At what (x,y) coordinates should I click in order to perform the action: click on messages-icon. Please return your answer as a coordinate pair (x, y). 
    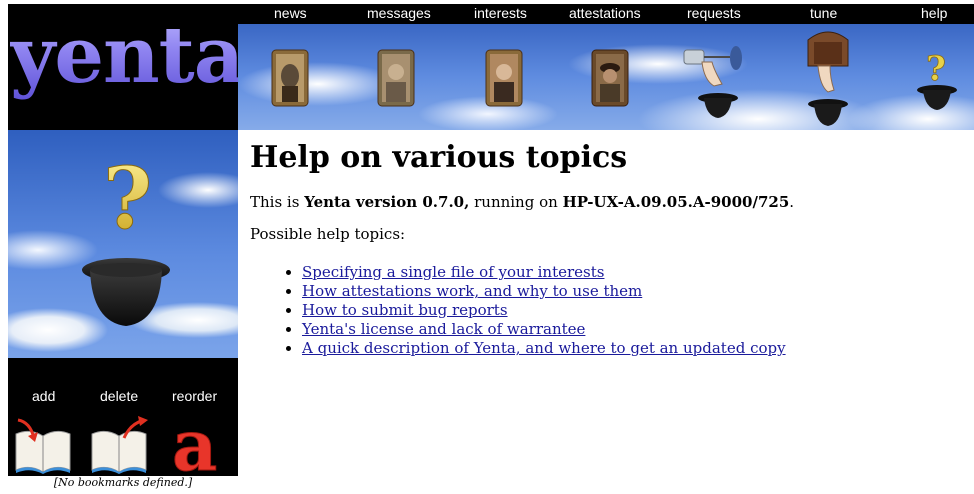
    Looking at the image, I should click on (396, 77).